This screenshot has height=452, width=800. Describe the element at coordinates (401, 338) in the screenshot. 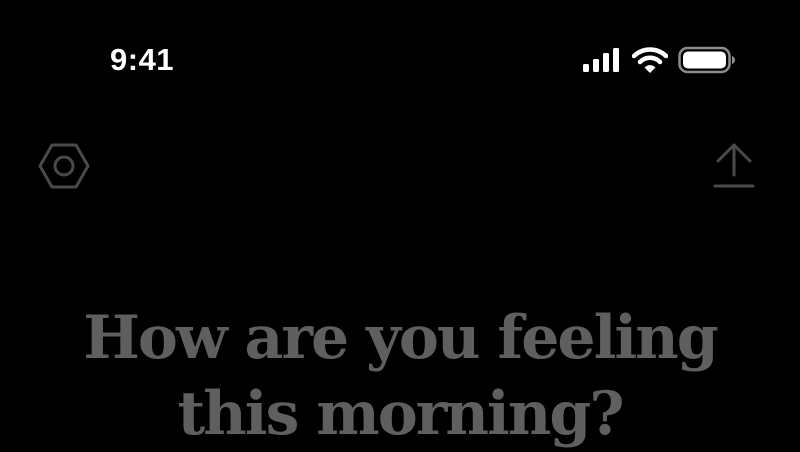

I see `prompt-line-1: How are you feeling` at that location.